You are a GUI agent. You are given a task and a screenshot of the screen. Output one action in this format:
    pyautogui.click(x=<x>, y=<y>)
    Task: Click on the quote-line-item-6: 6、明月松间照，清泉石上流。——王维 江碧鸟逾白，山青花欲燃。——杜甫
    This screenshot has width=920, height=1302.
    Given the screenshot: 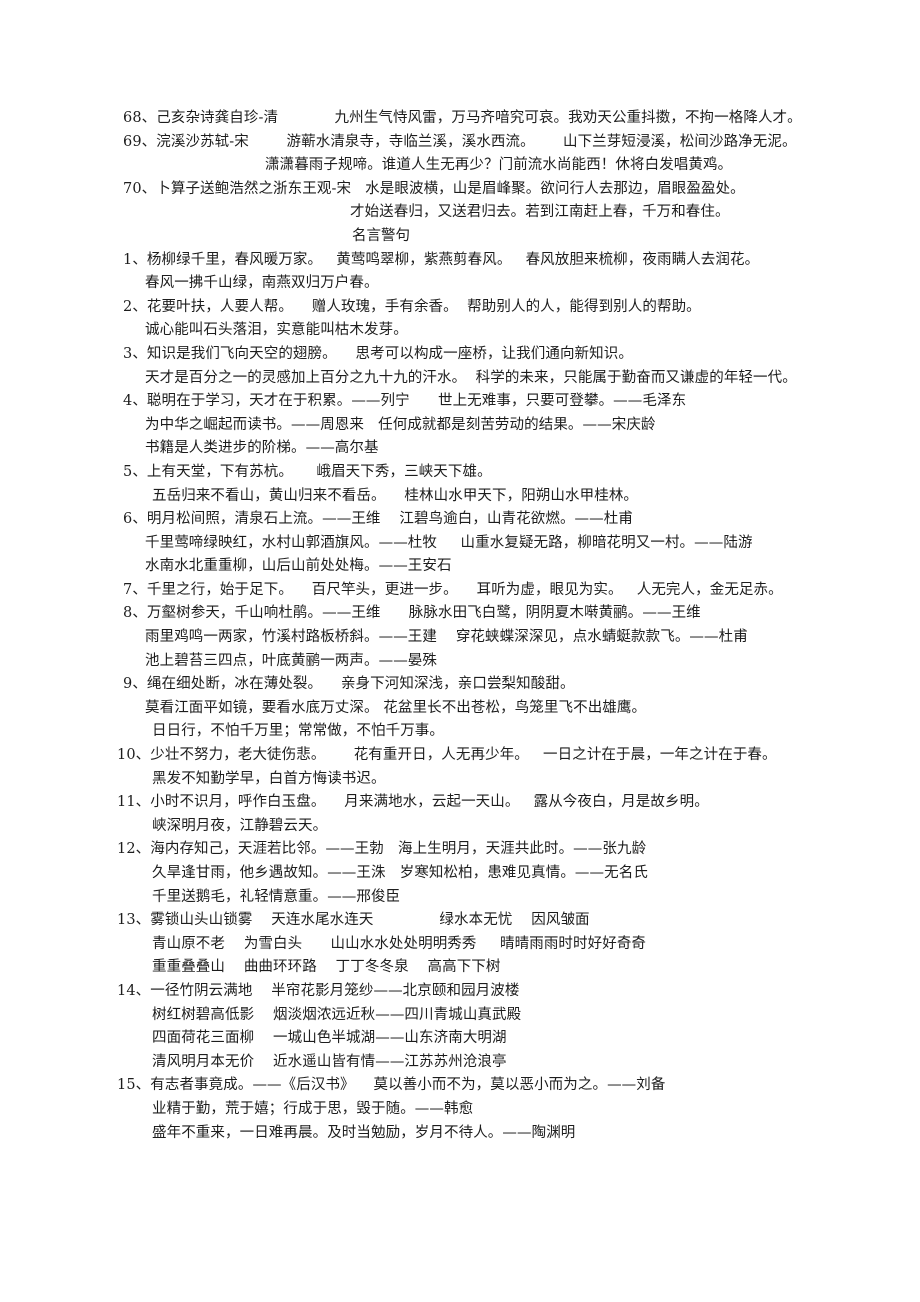 What is the action you would take?
    pyautogui.click(x=378, y=519)
    